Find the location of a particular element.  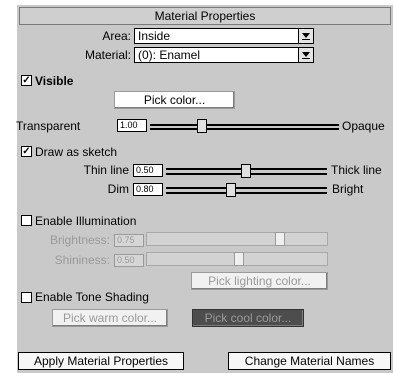

visible-checkbox: ✓ is located at coordinates (26, 80).